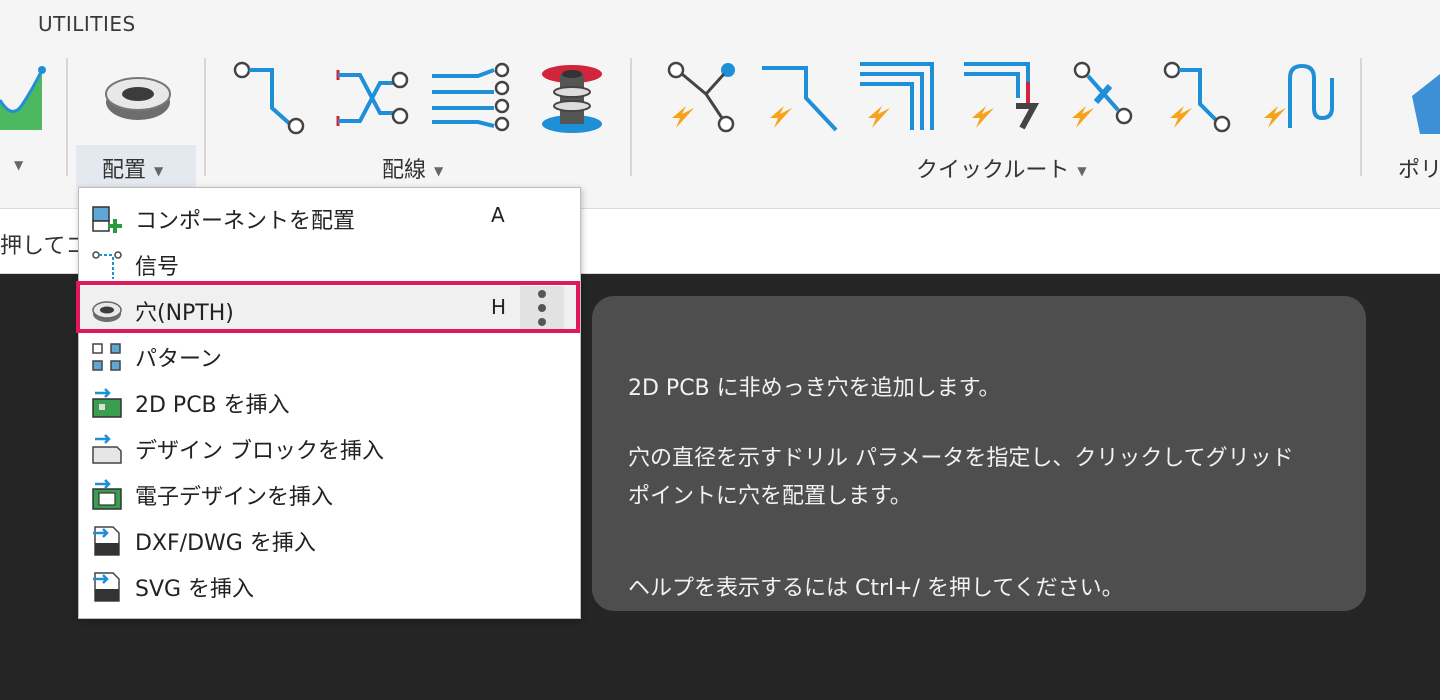 The image size is (1440, 700). Describe the element at coordinates (245, 221) in the screenshot. I see `menu-item-label: コンポーネントを配置` at that location.